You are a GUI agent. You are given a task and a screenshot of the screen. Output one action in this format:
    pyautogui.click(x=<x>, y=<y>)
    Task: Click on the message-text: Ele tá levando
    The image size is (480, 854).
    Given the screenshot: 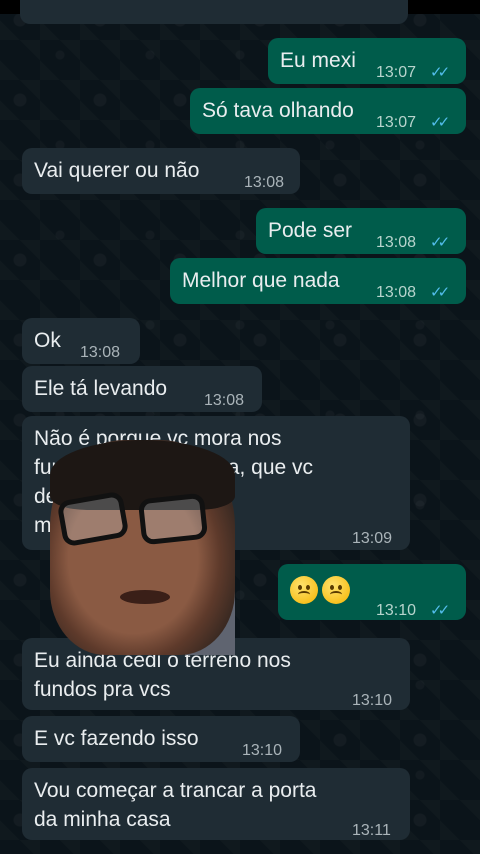 What is the action you would take?
    pyautogui.click(x=101, y=388)
    